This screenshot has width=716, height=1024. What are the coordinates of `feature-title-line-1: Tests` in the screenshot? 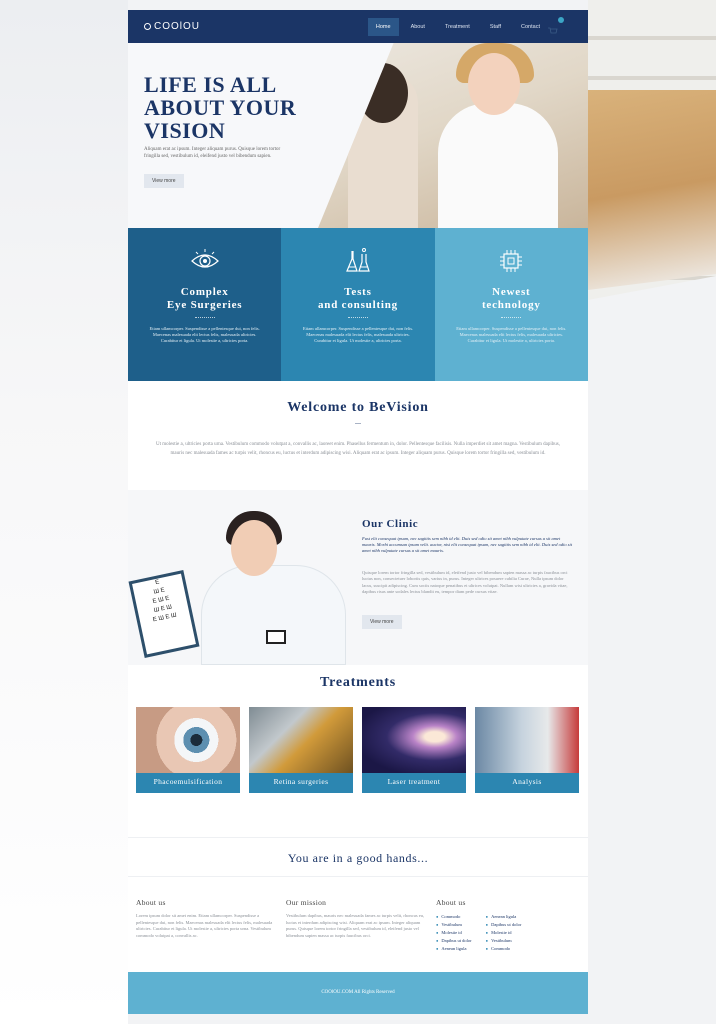 It's located at (358, 292).